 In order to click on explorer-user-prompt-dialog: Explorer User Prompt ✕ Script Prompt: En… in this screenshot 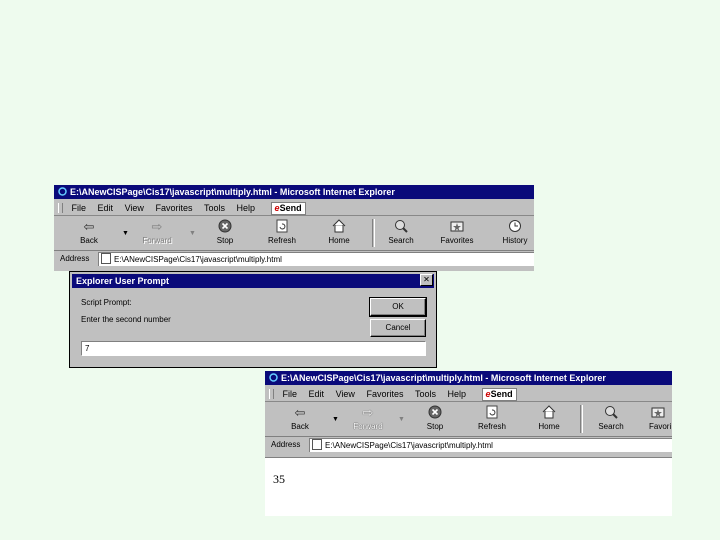, I will do `click(253, 319)`.